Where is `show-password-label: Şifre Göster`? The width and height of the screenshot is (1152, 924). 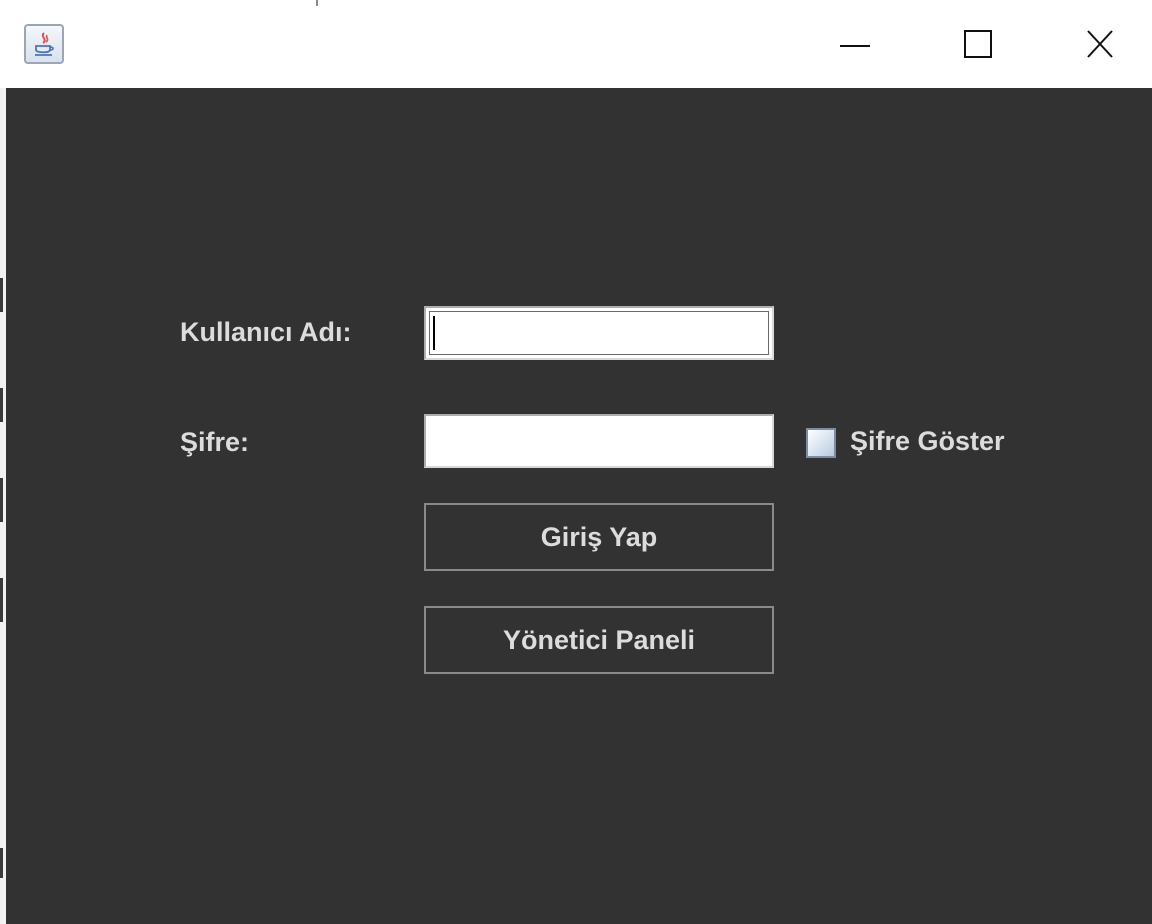 show-password-label: Şifre Göster is located at coordinates (927, 441).